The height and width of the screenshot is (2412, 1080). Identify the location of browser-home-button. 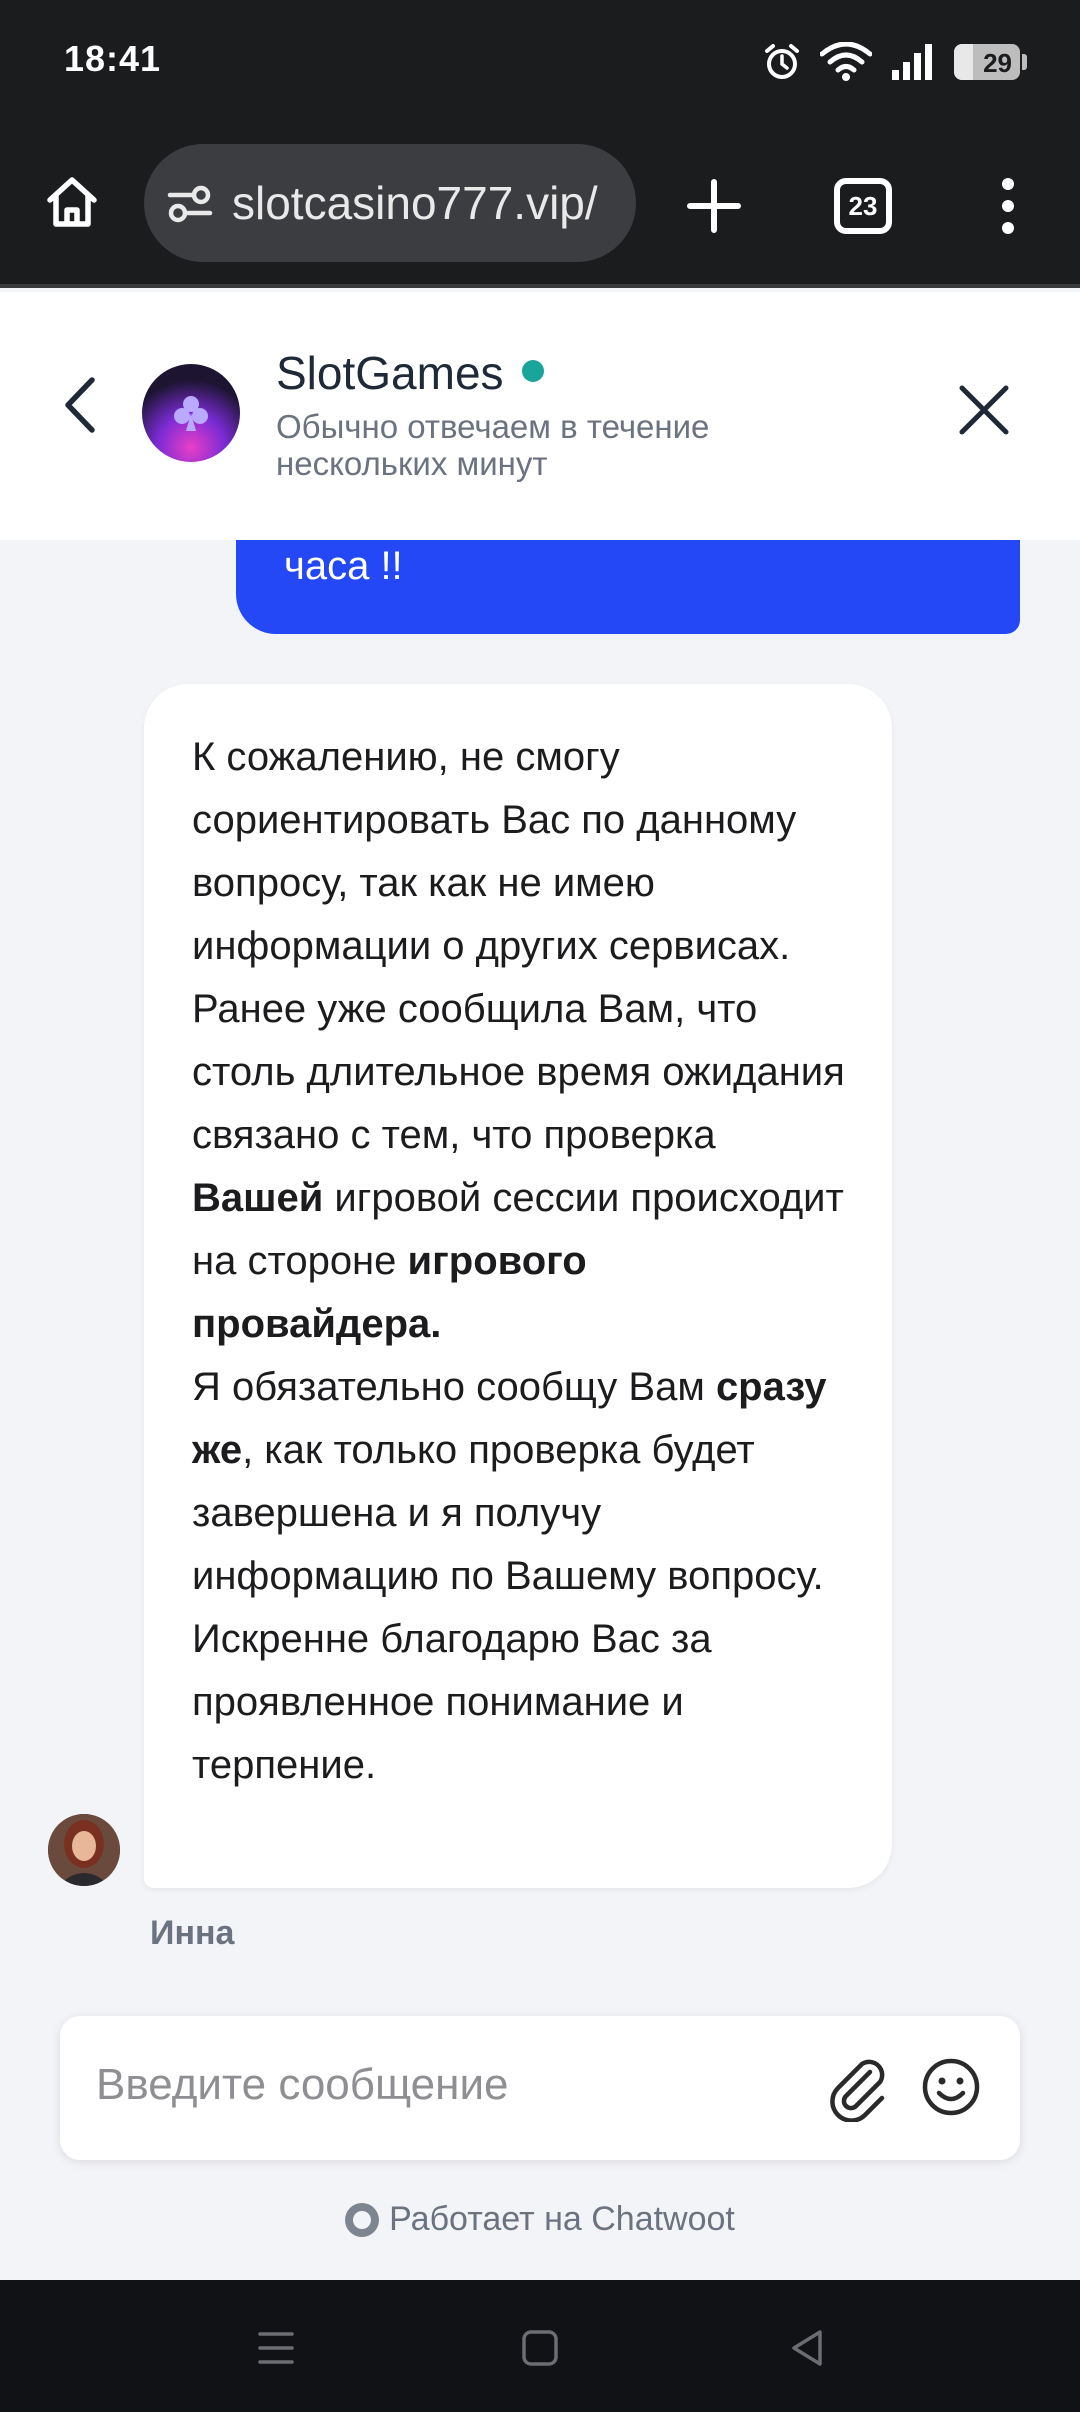
(72, 202).